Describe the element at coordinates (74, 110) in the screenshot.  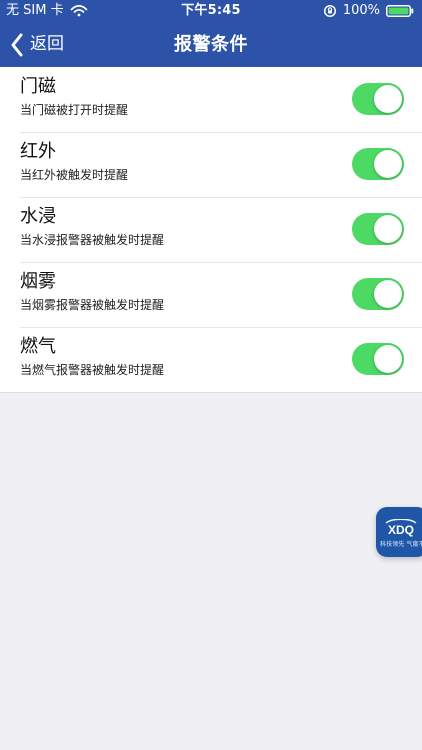
I see `item-subtitle: 当门磁被打开时提醒` at that location.